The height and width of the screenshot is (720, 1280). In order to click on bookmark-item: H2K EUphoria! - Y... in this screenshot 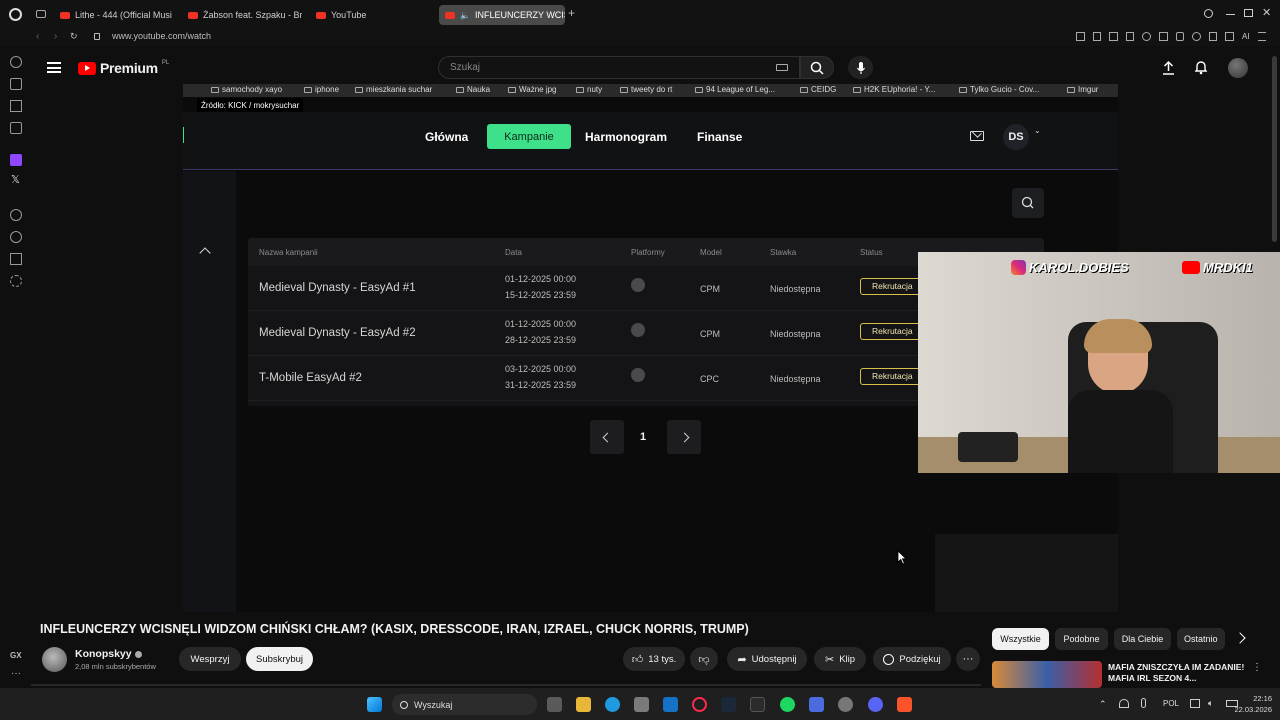, I will do `click(894, 89)`.